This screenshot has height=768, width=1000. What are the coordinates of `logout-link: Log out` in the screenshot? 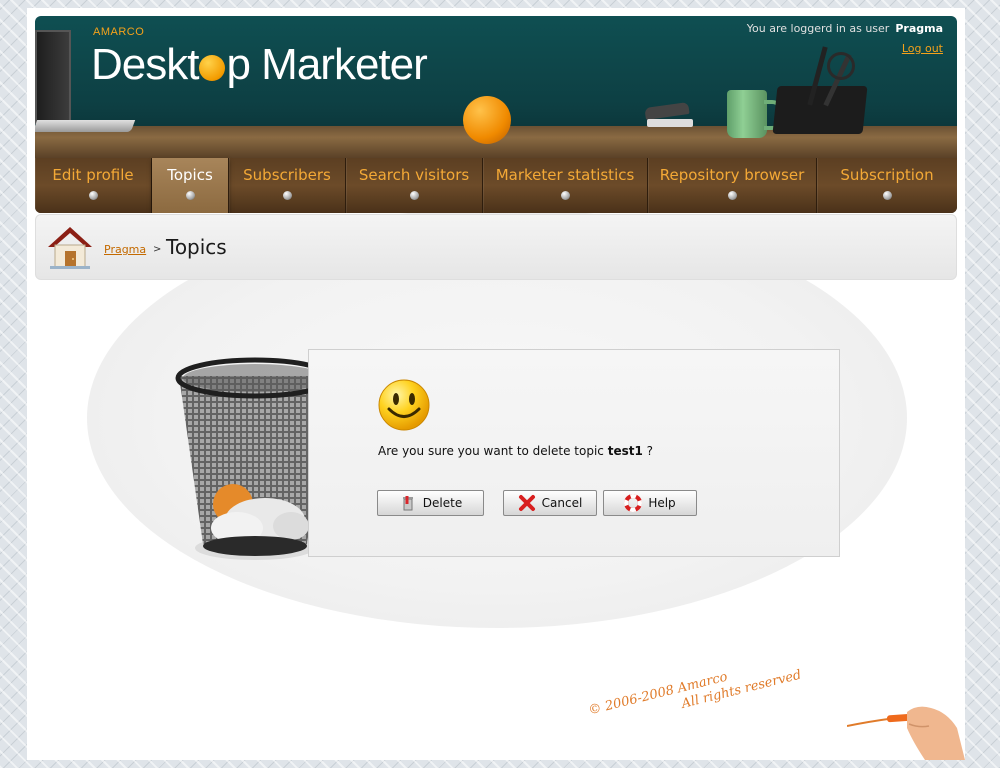 It's located at (922, 48).